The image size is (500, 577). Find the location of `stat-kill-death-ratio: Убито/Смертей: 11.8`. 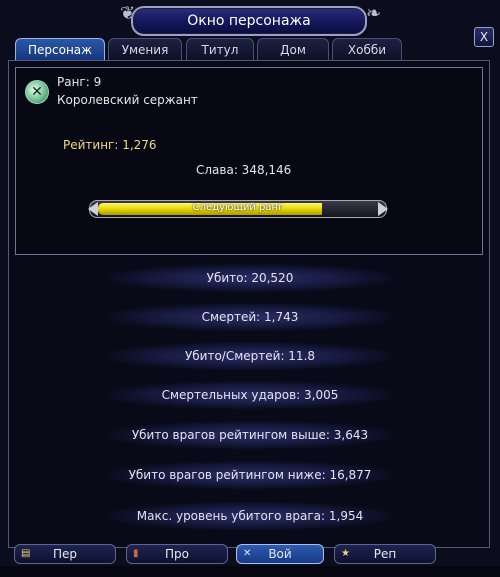

stat-kill-death-ratio: Убито/Смертей: 11.8 is located at coordinates (250, 356).